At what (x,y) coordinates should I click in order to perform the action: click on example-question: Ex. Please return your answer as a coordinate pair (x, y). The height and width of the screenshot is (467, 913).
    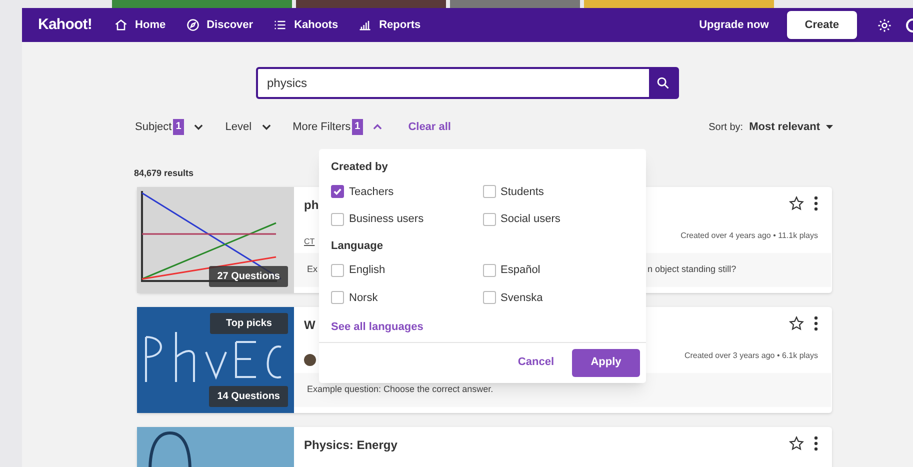
    Looking at the image, I should click on (312, 269).